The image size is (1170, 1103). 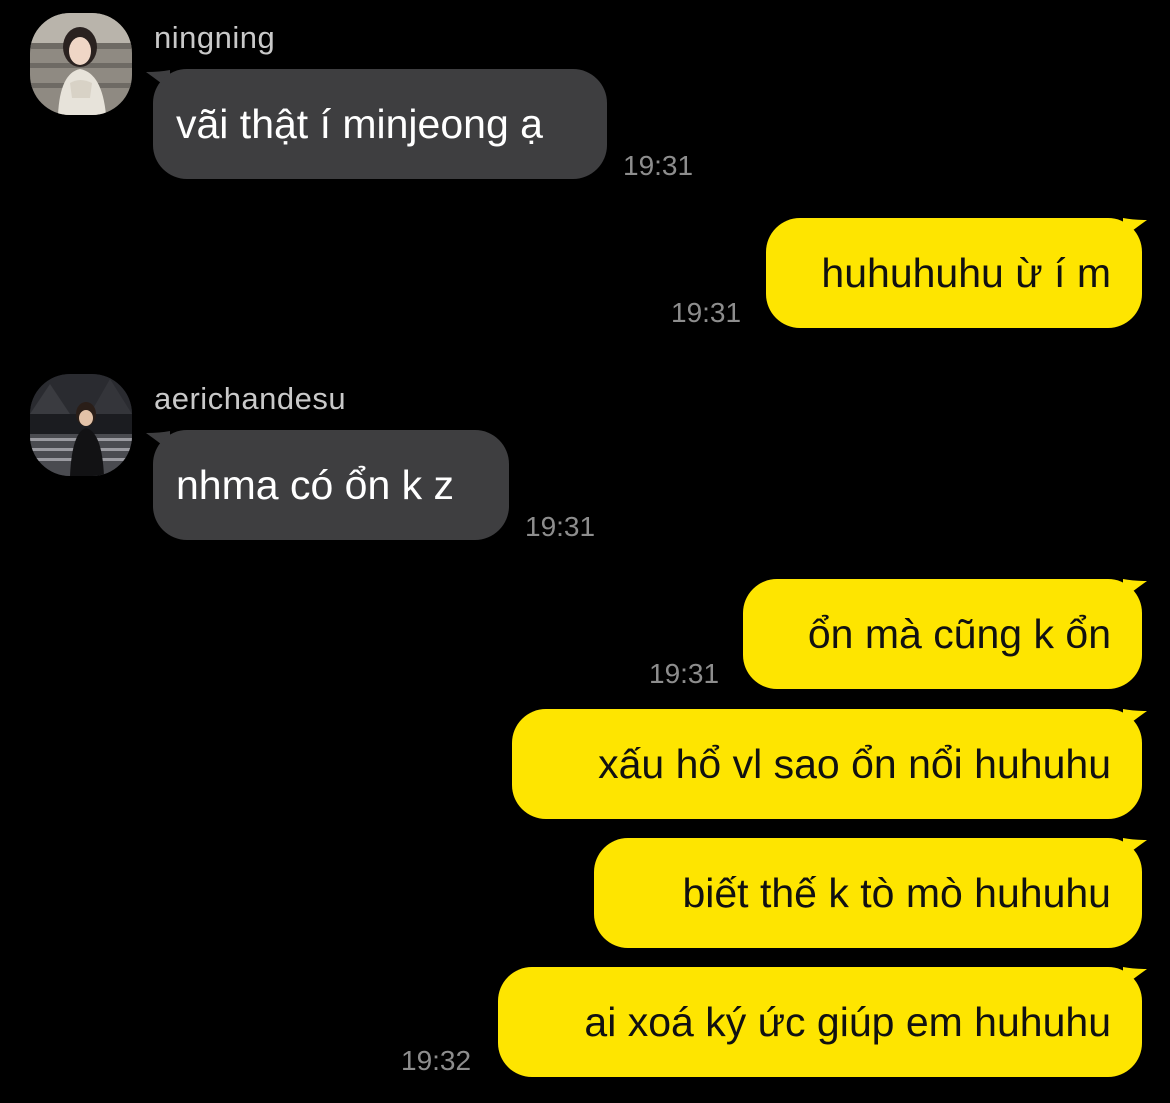 What do you see at coordinates (315, 484) in the screenshot?
I see `message-text: nhma có ổn k z` at bounding box center [315, 484].